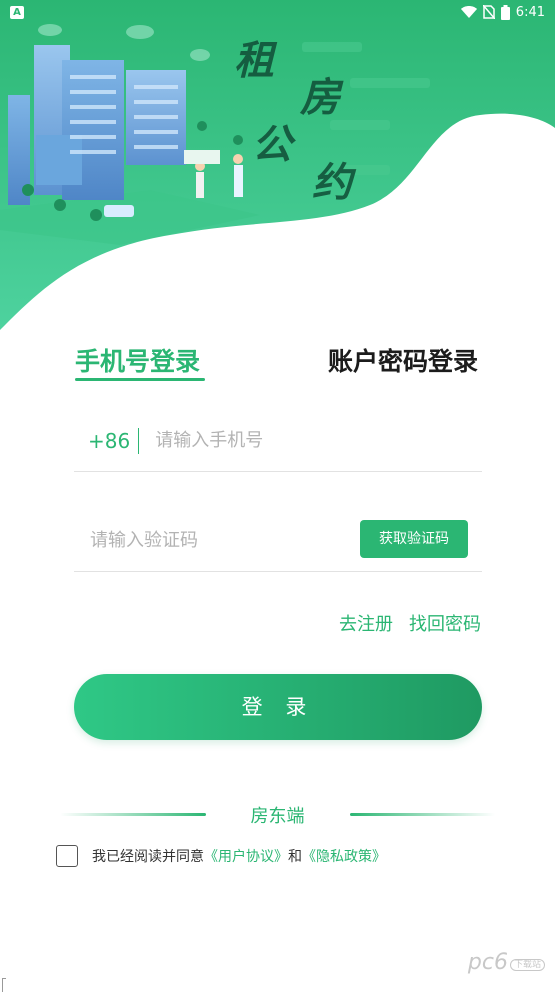 The width and height of the screenshot is (555, 992). Describe the element at coordinates (422, 814) in the screenshot. I see `divider-right` at that location.